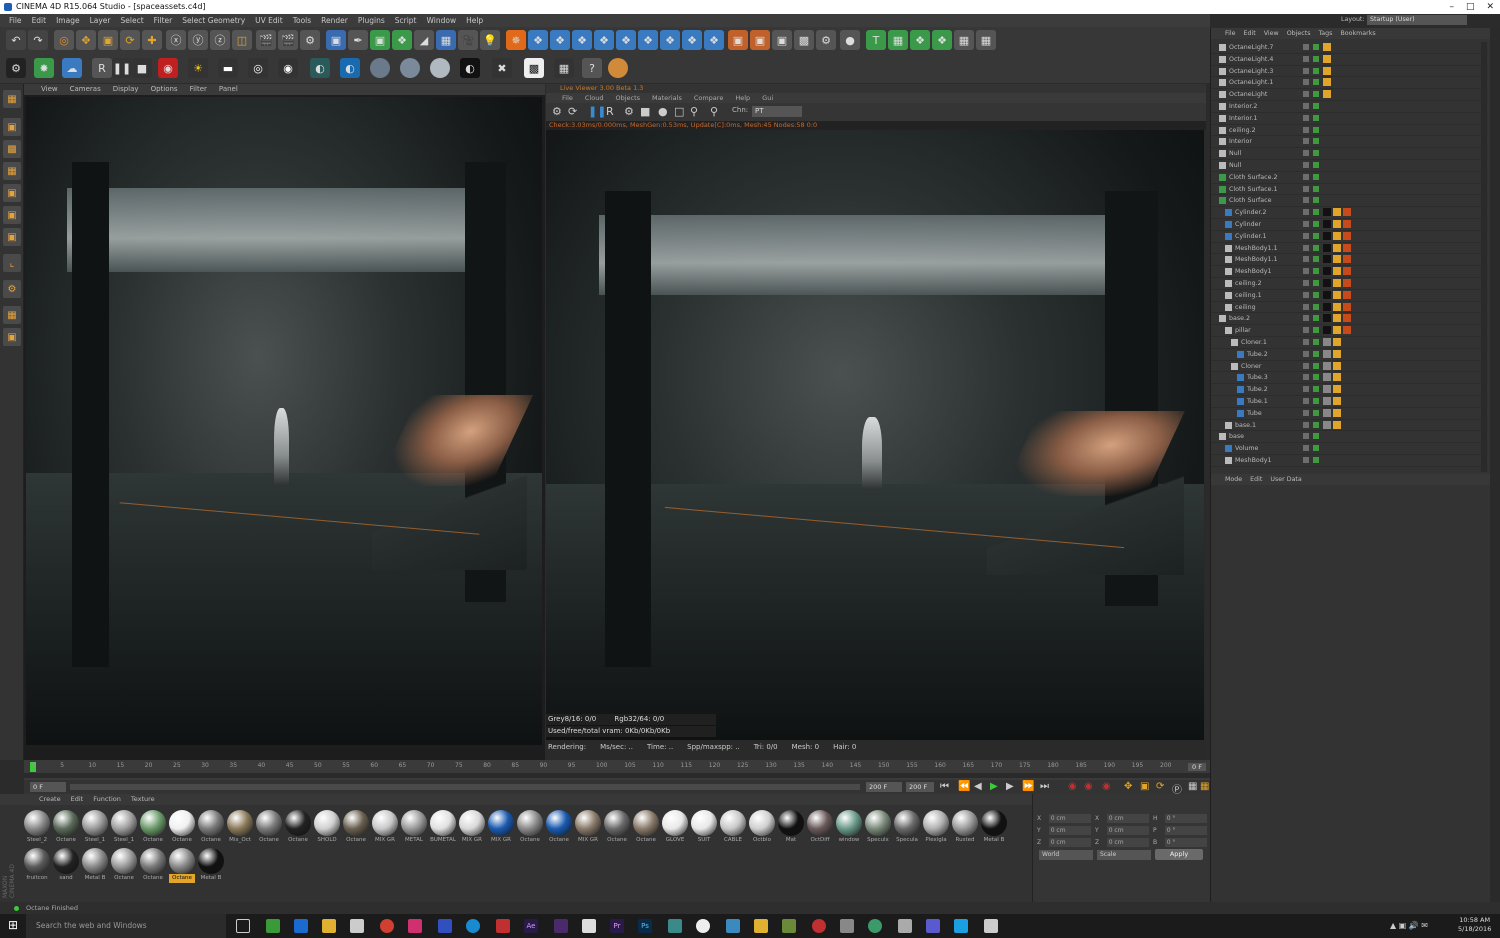 This screenshot has width=1500, height=938. Describe the element at coordinates (12, 215) in the screenshot. I see `edges-mode-icon: ▣` at that location.